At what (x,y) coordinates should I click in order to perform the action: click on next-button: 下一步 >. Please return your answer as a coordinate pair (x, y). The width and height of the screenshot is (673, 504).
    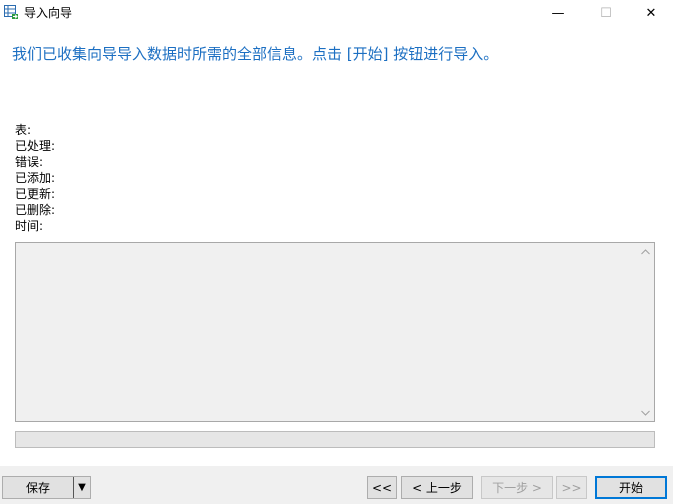
    Looking at the image, I should click on (517, 487).